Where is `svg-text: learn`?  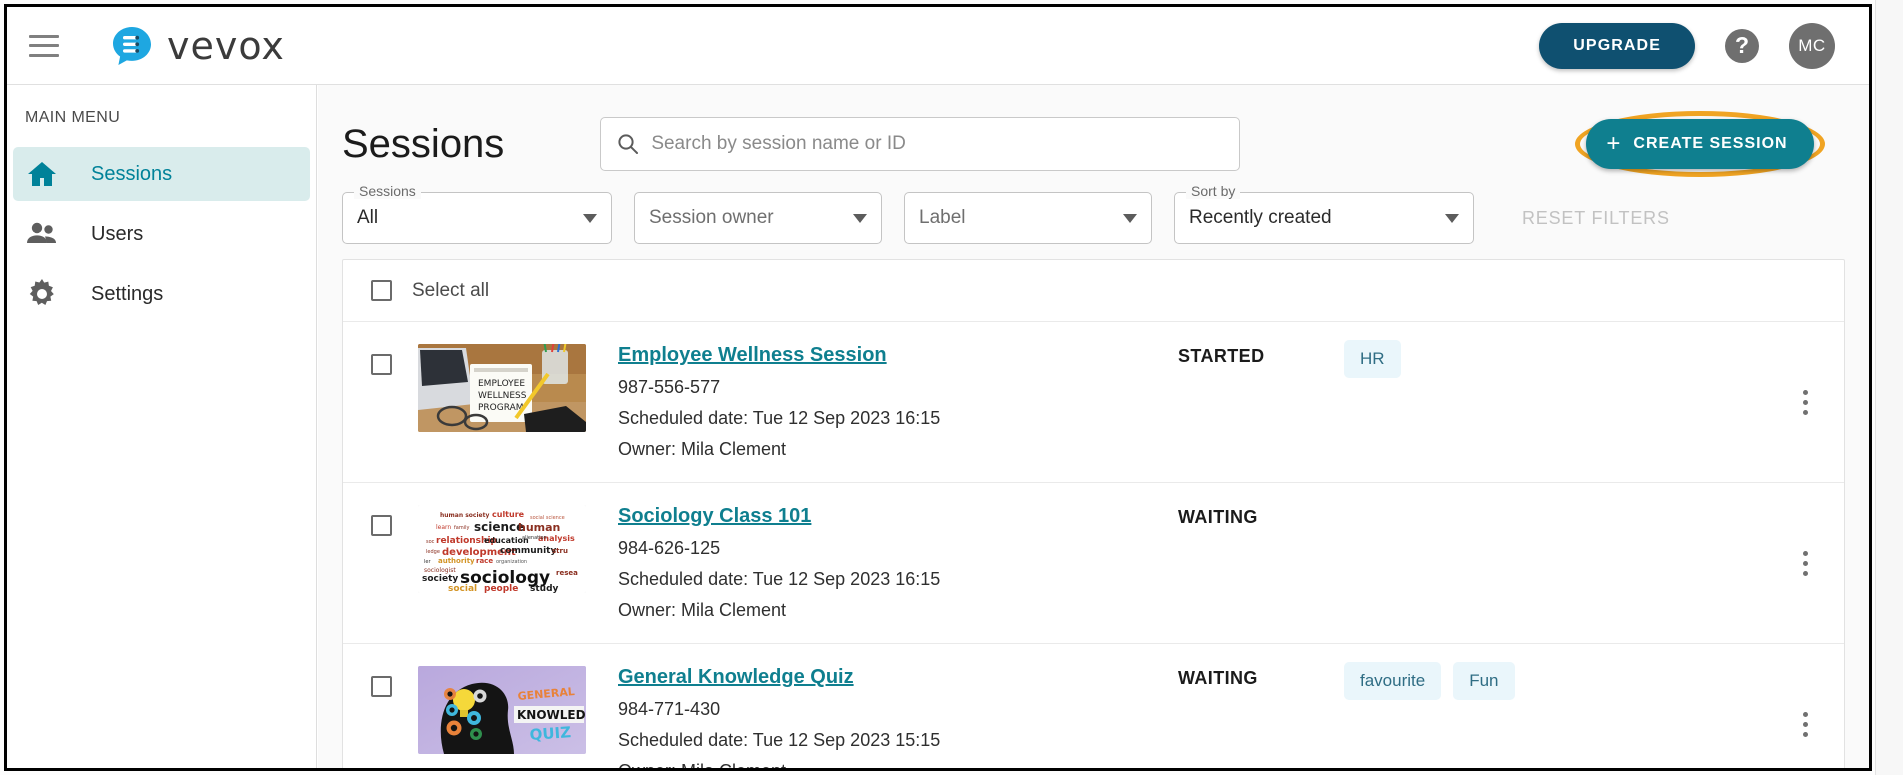 svg-text: learn is located at coordinates (443, 527).